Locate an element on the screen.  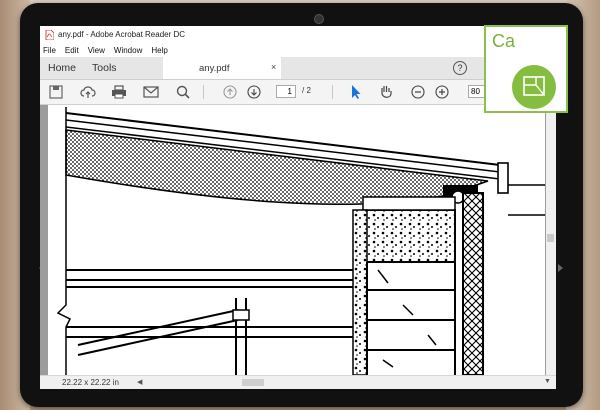
toolbar: 1 / 2 80 is located at coordinates (298, 92).